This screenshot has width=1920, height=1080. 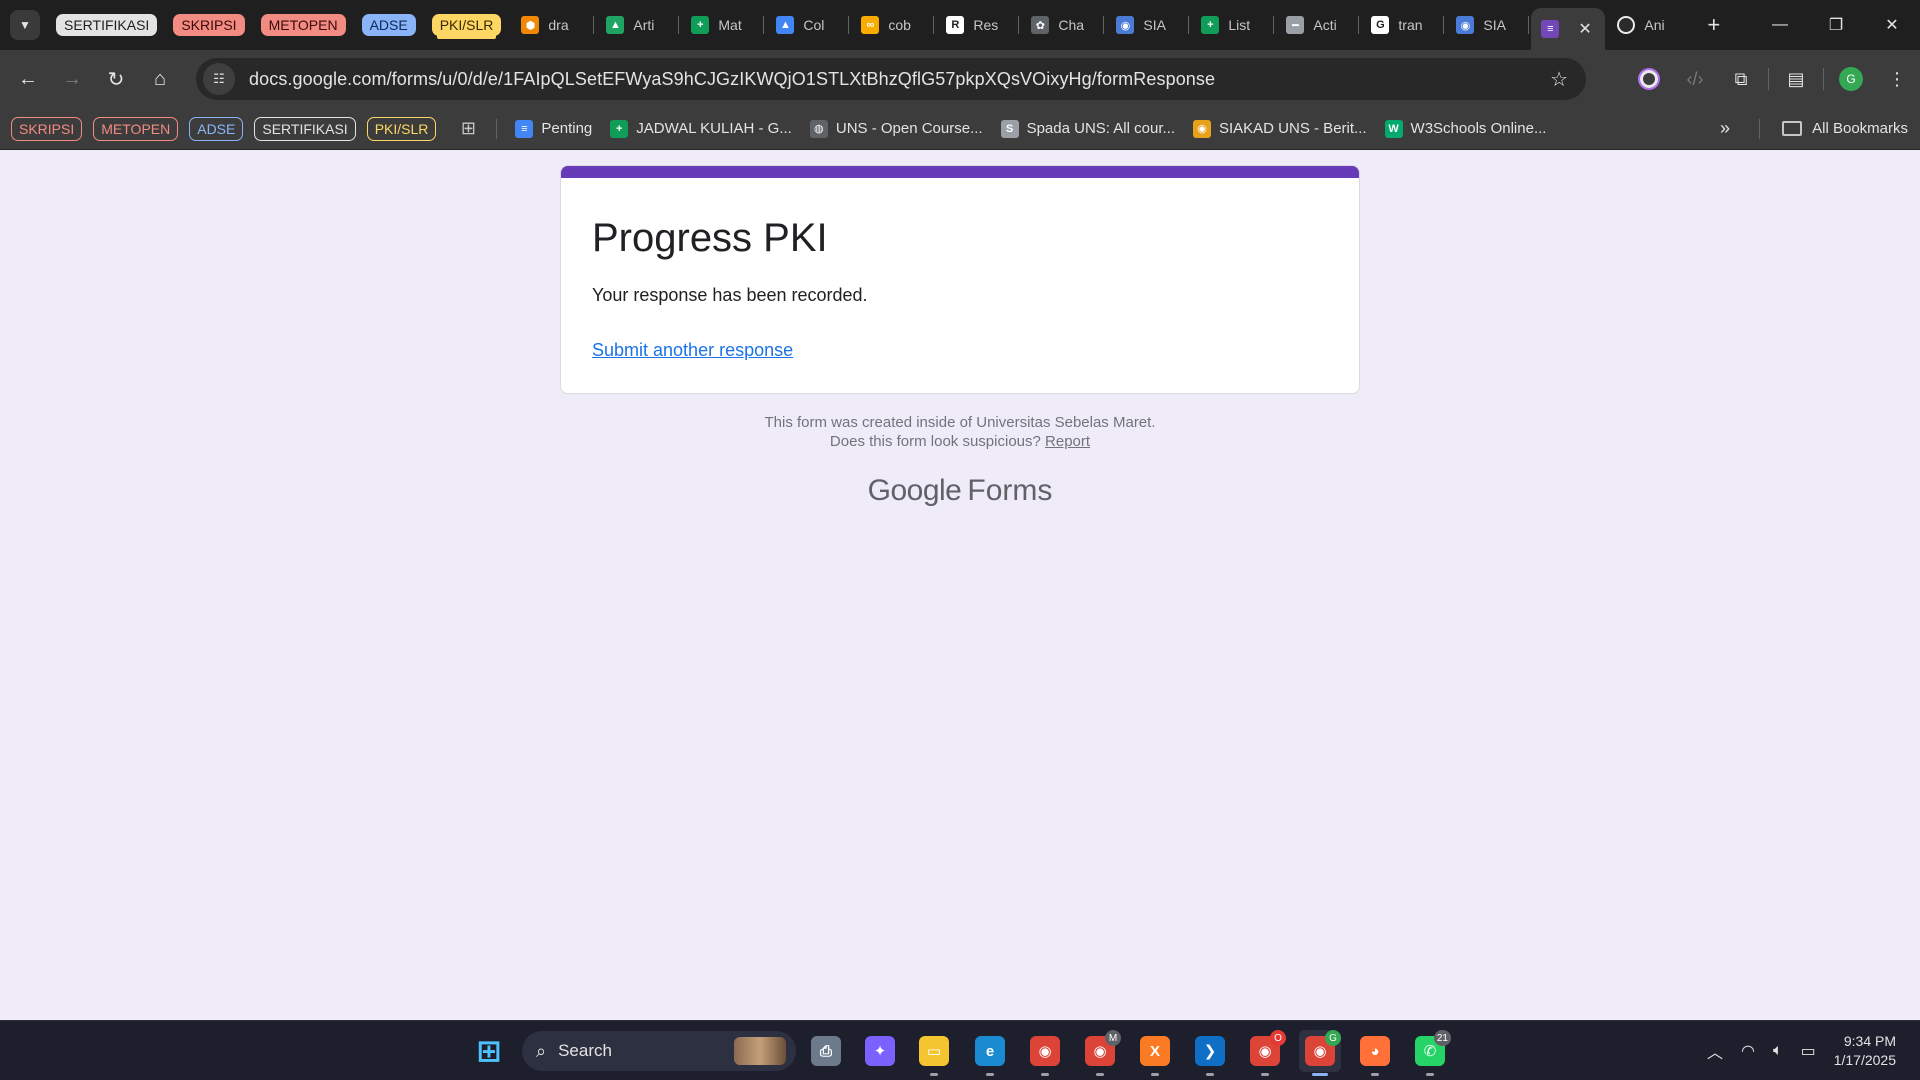 I want to click on battery-icon: ▭, so click(x=1808, y=1051).